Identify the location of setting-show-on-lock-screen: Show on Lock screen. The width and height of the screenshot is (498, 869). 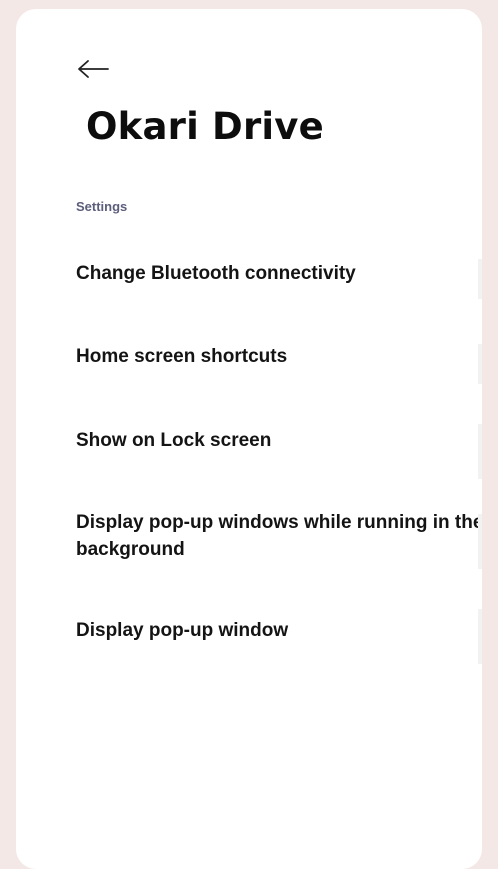
(279, 440).